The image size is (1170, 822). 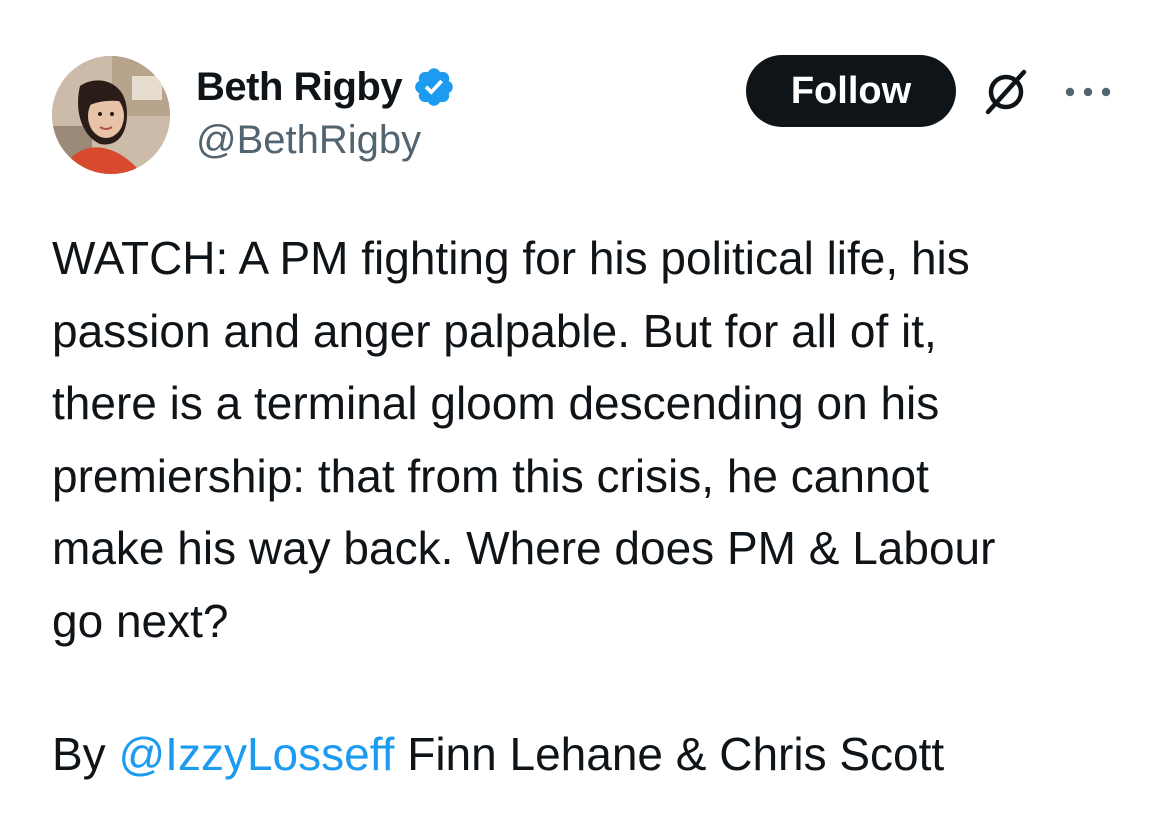 What do you see at coordinates (85, 754) in the screenshot?
I see `byline-prefix: By` at bounding box center [85, 754].